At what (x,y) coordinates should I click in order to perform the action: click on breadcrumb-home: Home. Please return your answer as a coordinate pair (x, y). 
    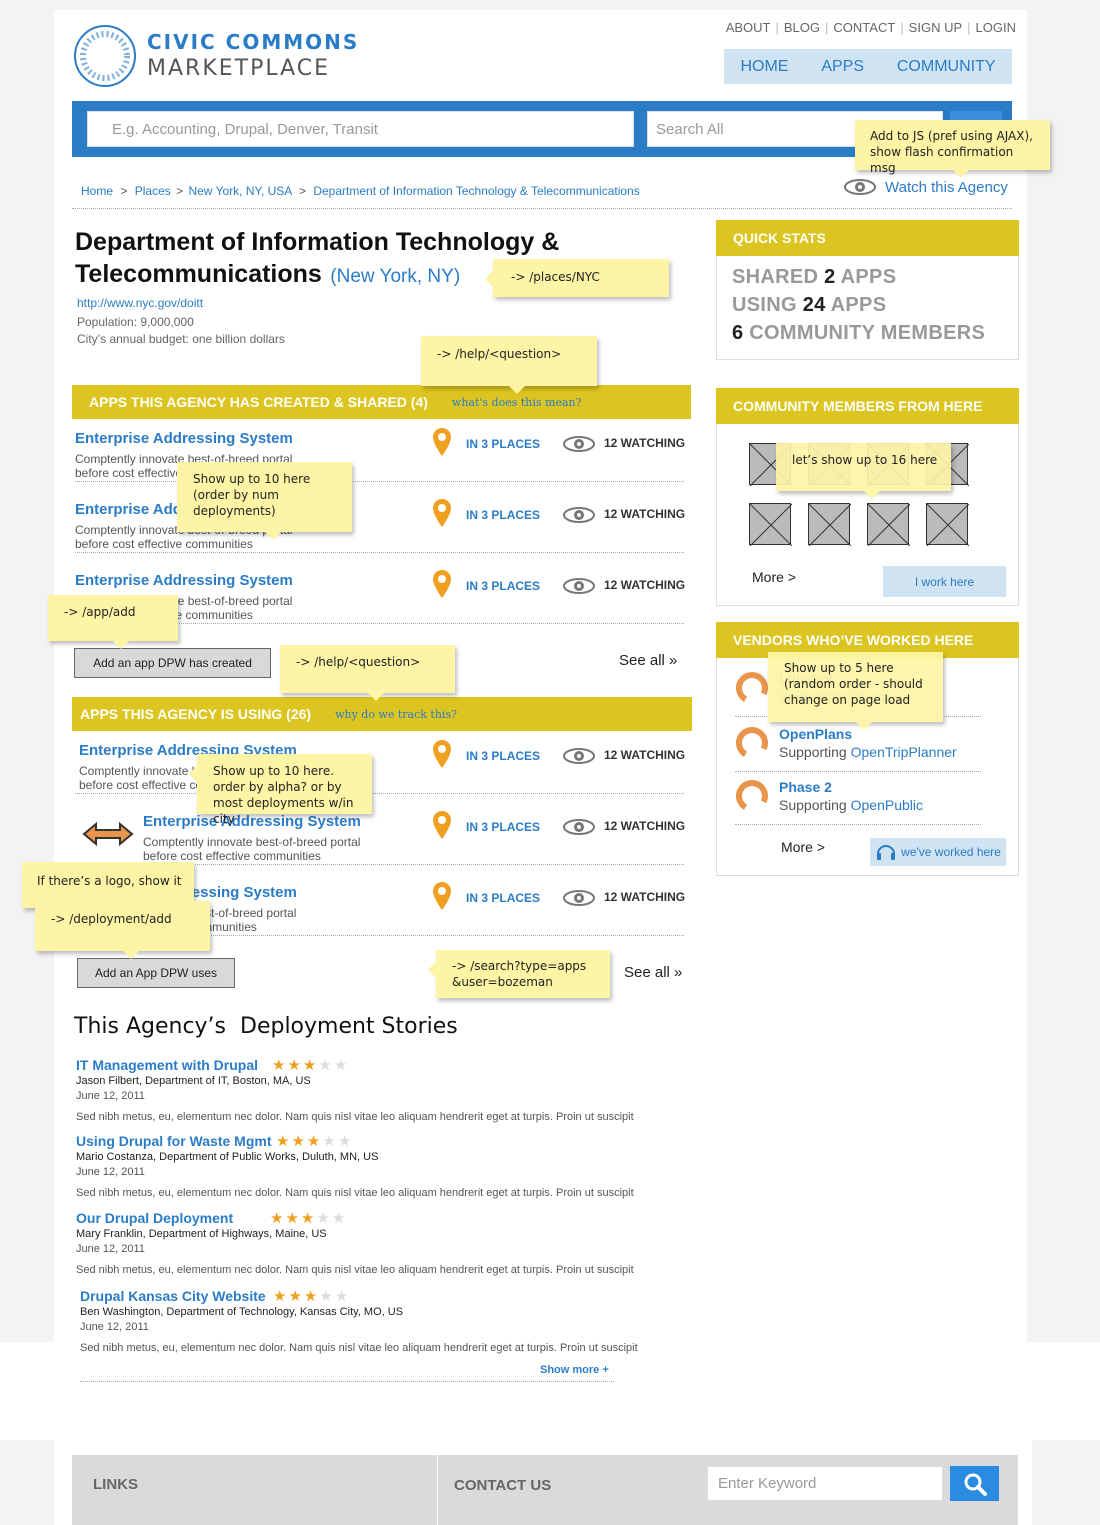
    Looking at the image, I should click on (97, 191).